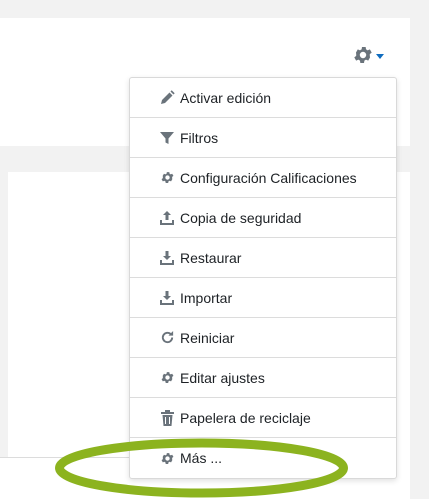 Image resolution: width=429 pixels, height=499 pixels. What do you see at coordinates (268, 177) in the screenshot?
I see `menu-item-label: Configuración Calificaciones` at bounding box center [268, 177].